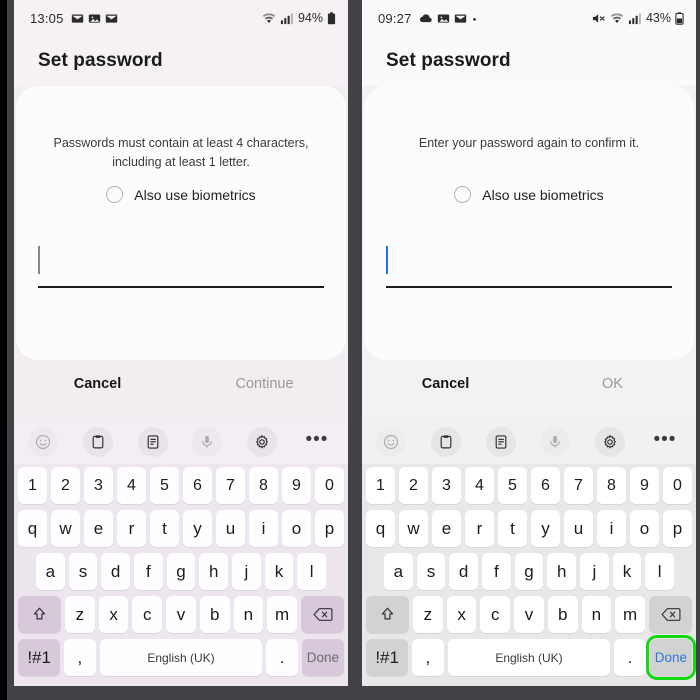 The image size is (700, 700). Describe the element at coordinates (445, 442) in the screenshot. I see `clipboard-icon` at that location.